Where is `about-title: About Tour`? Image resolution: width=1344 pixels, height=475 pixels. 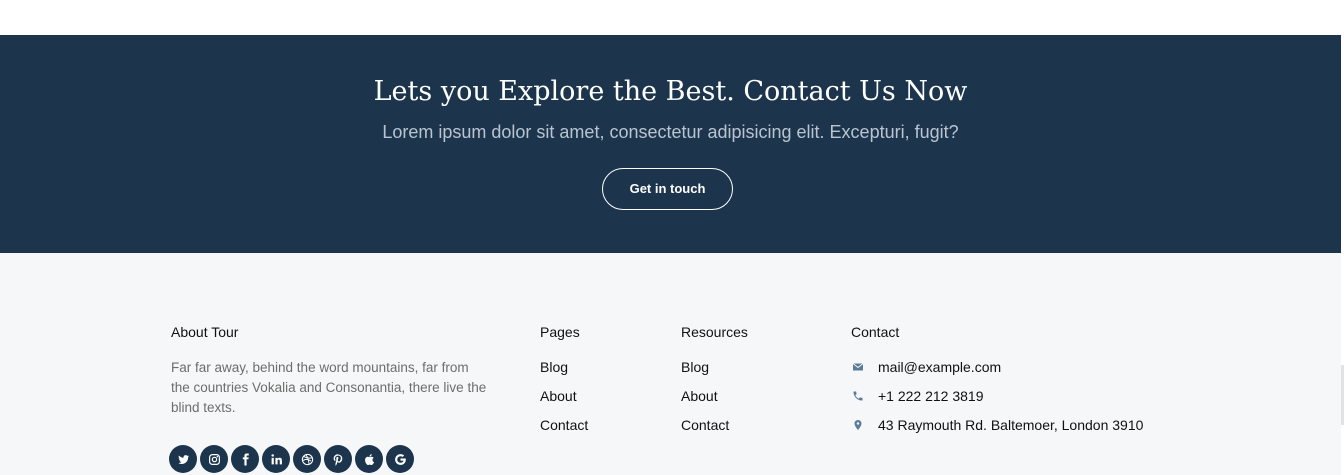
about-title: About Tour is located at coordinates (205, 332).